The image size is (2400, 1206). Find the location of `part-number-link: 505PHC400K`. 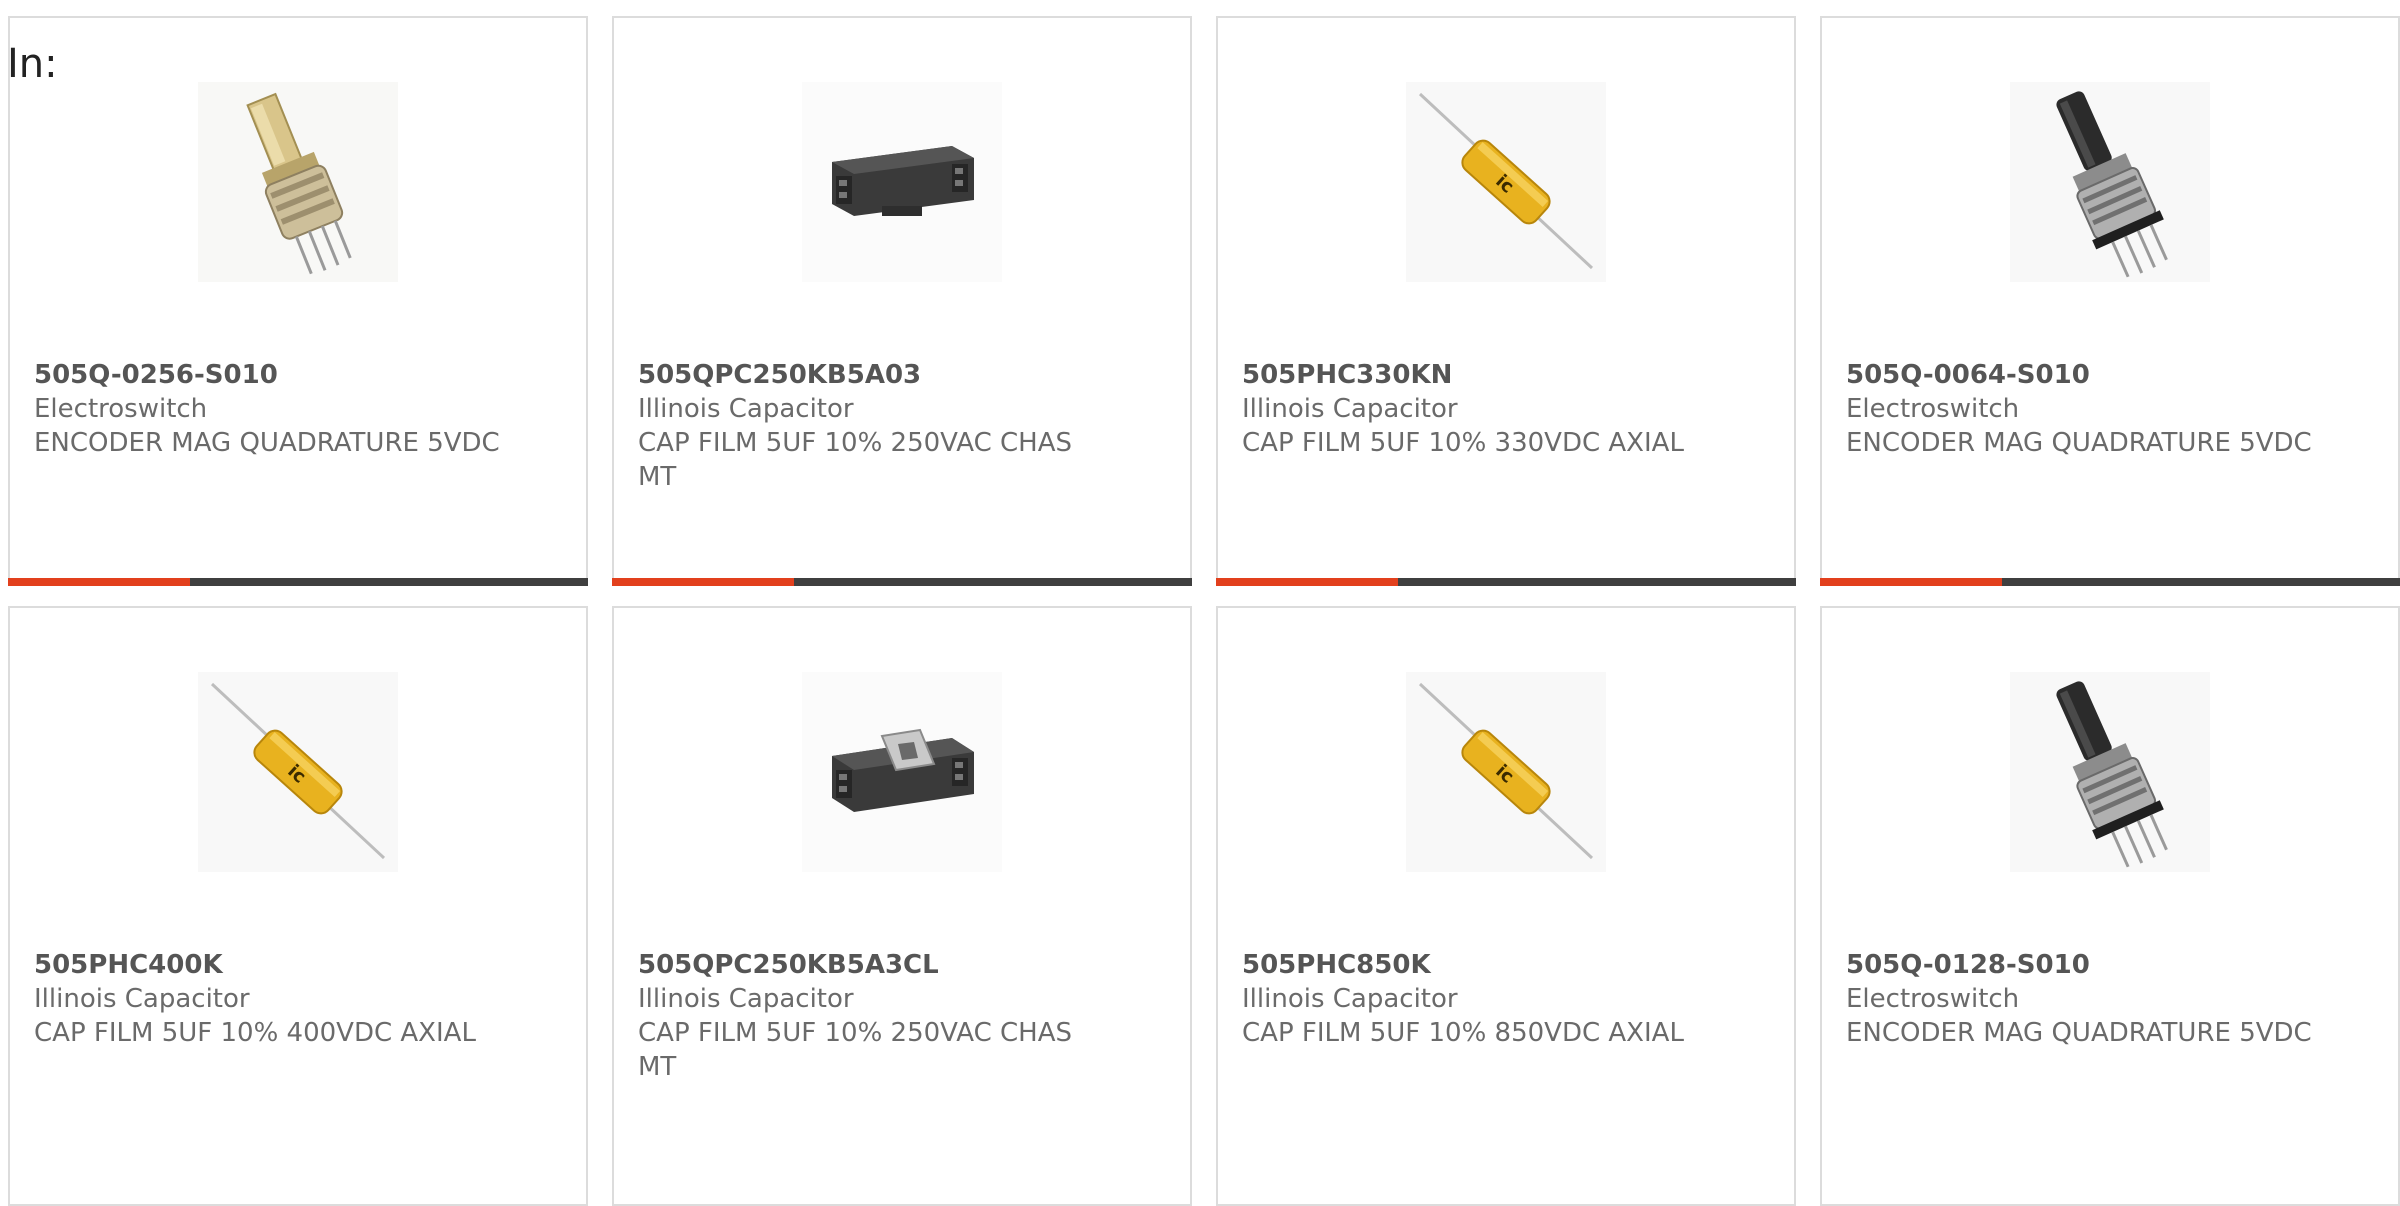

part-number-link: 505PHC400K is located at coordinates (274, 965).